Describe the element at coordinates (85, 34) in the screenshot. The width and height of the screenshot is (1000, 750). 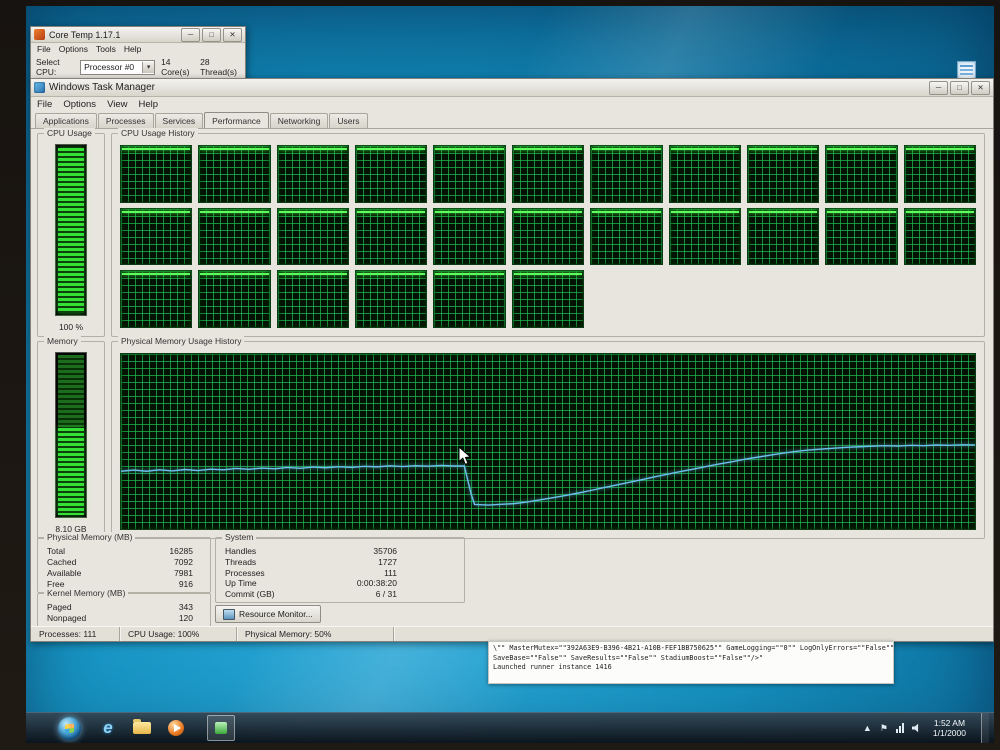
I see `core-temp-title: Core Temp 1.17.1` at that location.